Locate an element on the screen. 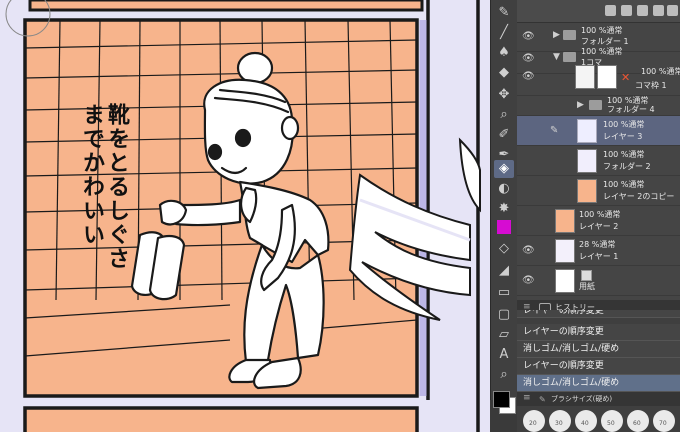 This screenshot has width=680, height=432. layer-row: 👁 28 %通常 レイヤー 1 is located at coordinates (598, 251).